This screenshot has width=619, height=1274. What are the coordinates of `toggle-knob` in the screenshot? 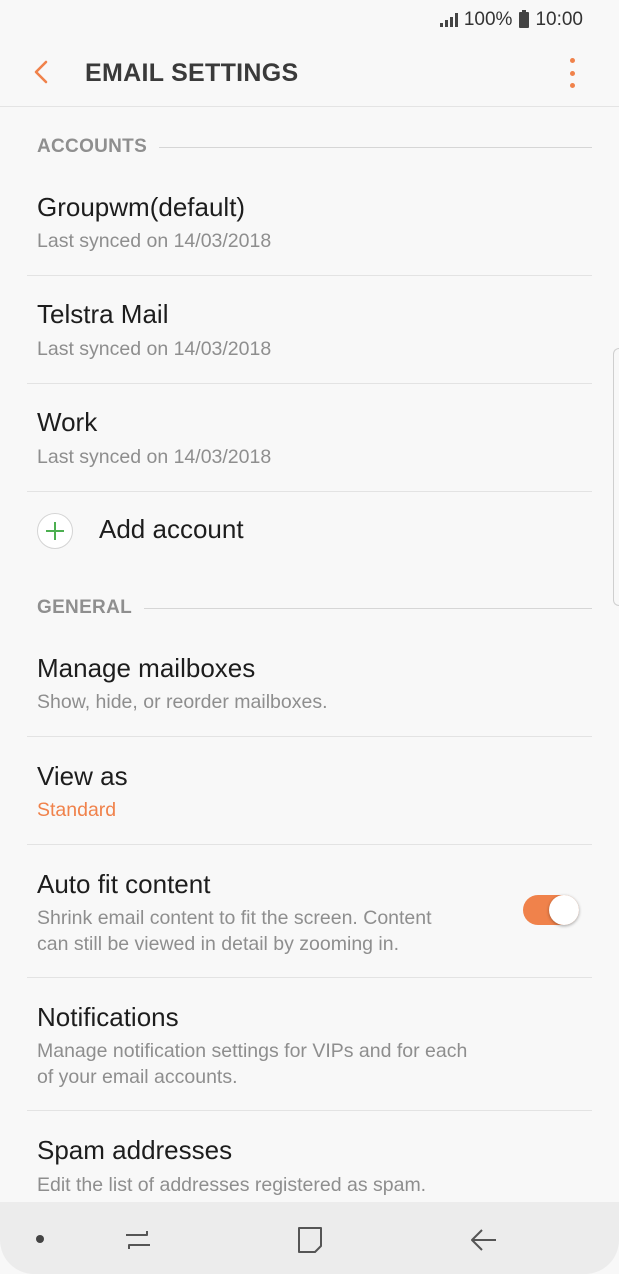 It's located at (564, 910).